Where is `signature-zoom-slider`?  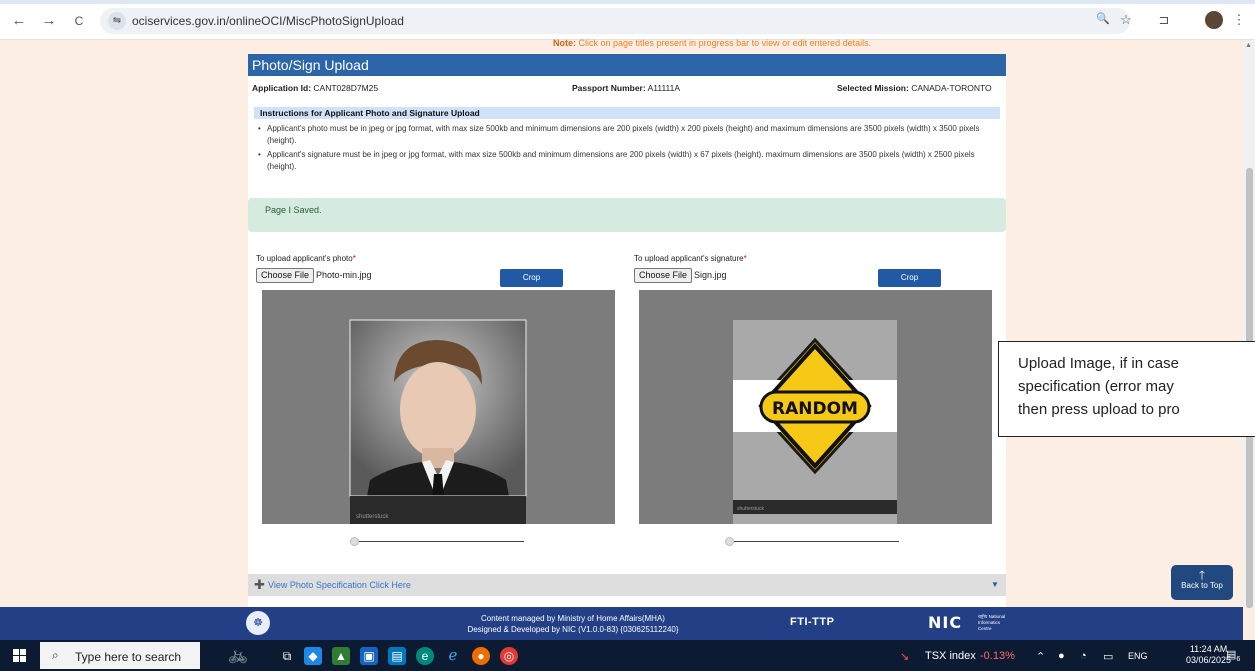 signature-zoom-slider is located at coordinates (815, 542).